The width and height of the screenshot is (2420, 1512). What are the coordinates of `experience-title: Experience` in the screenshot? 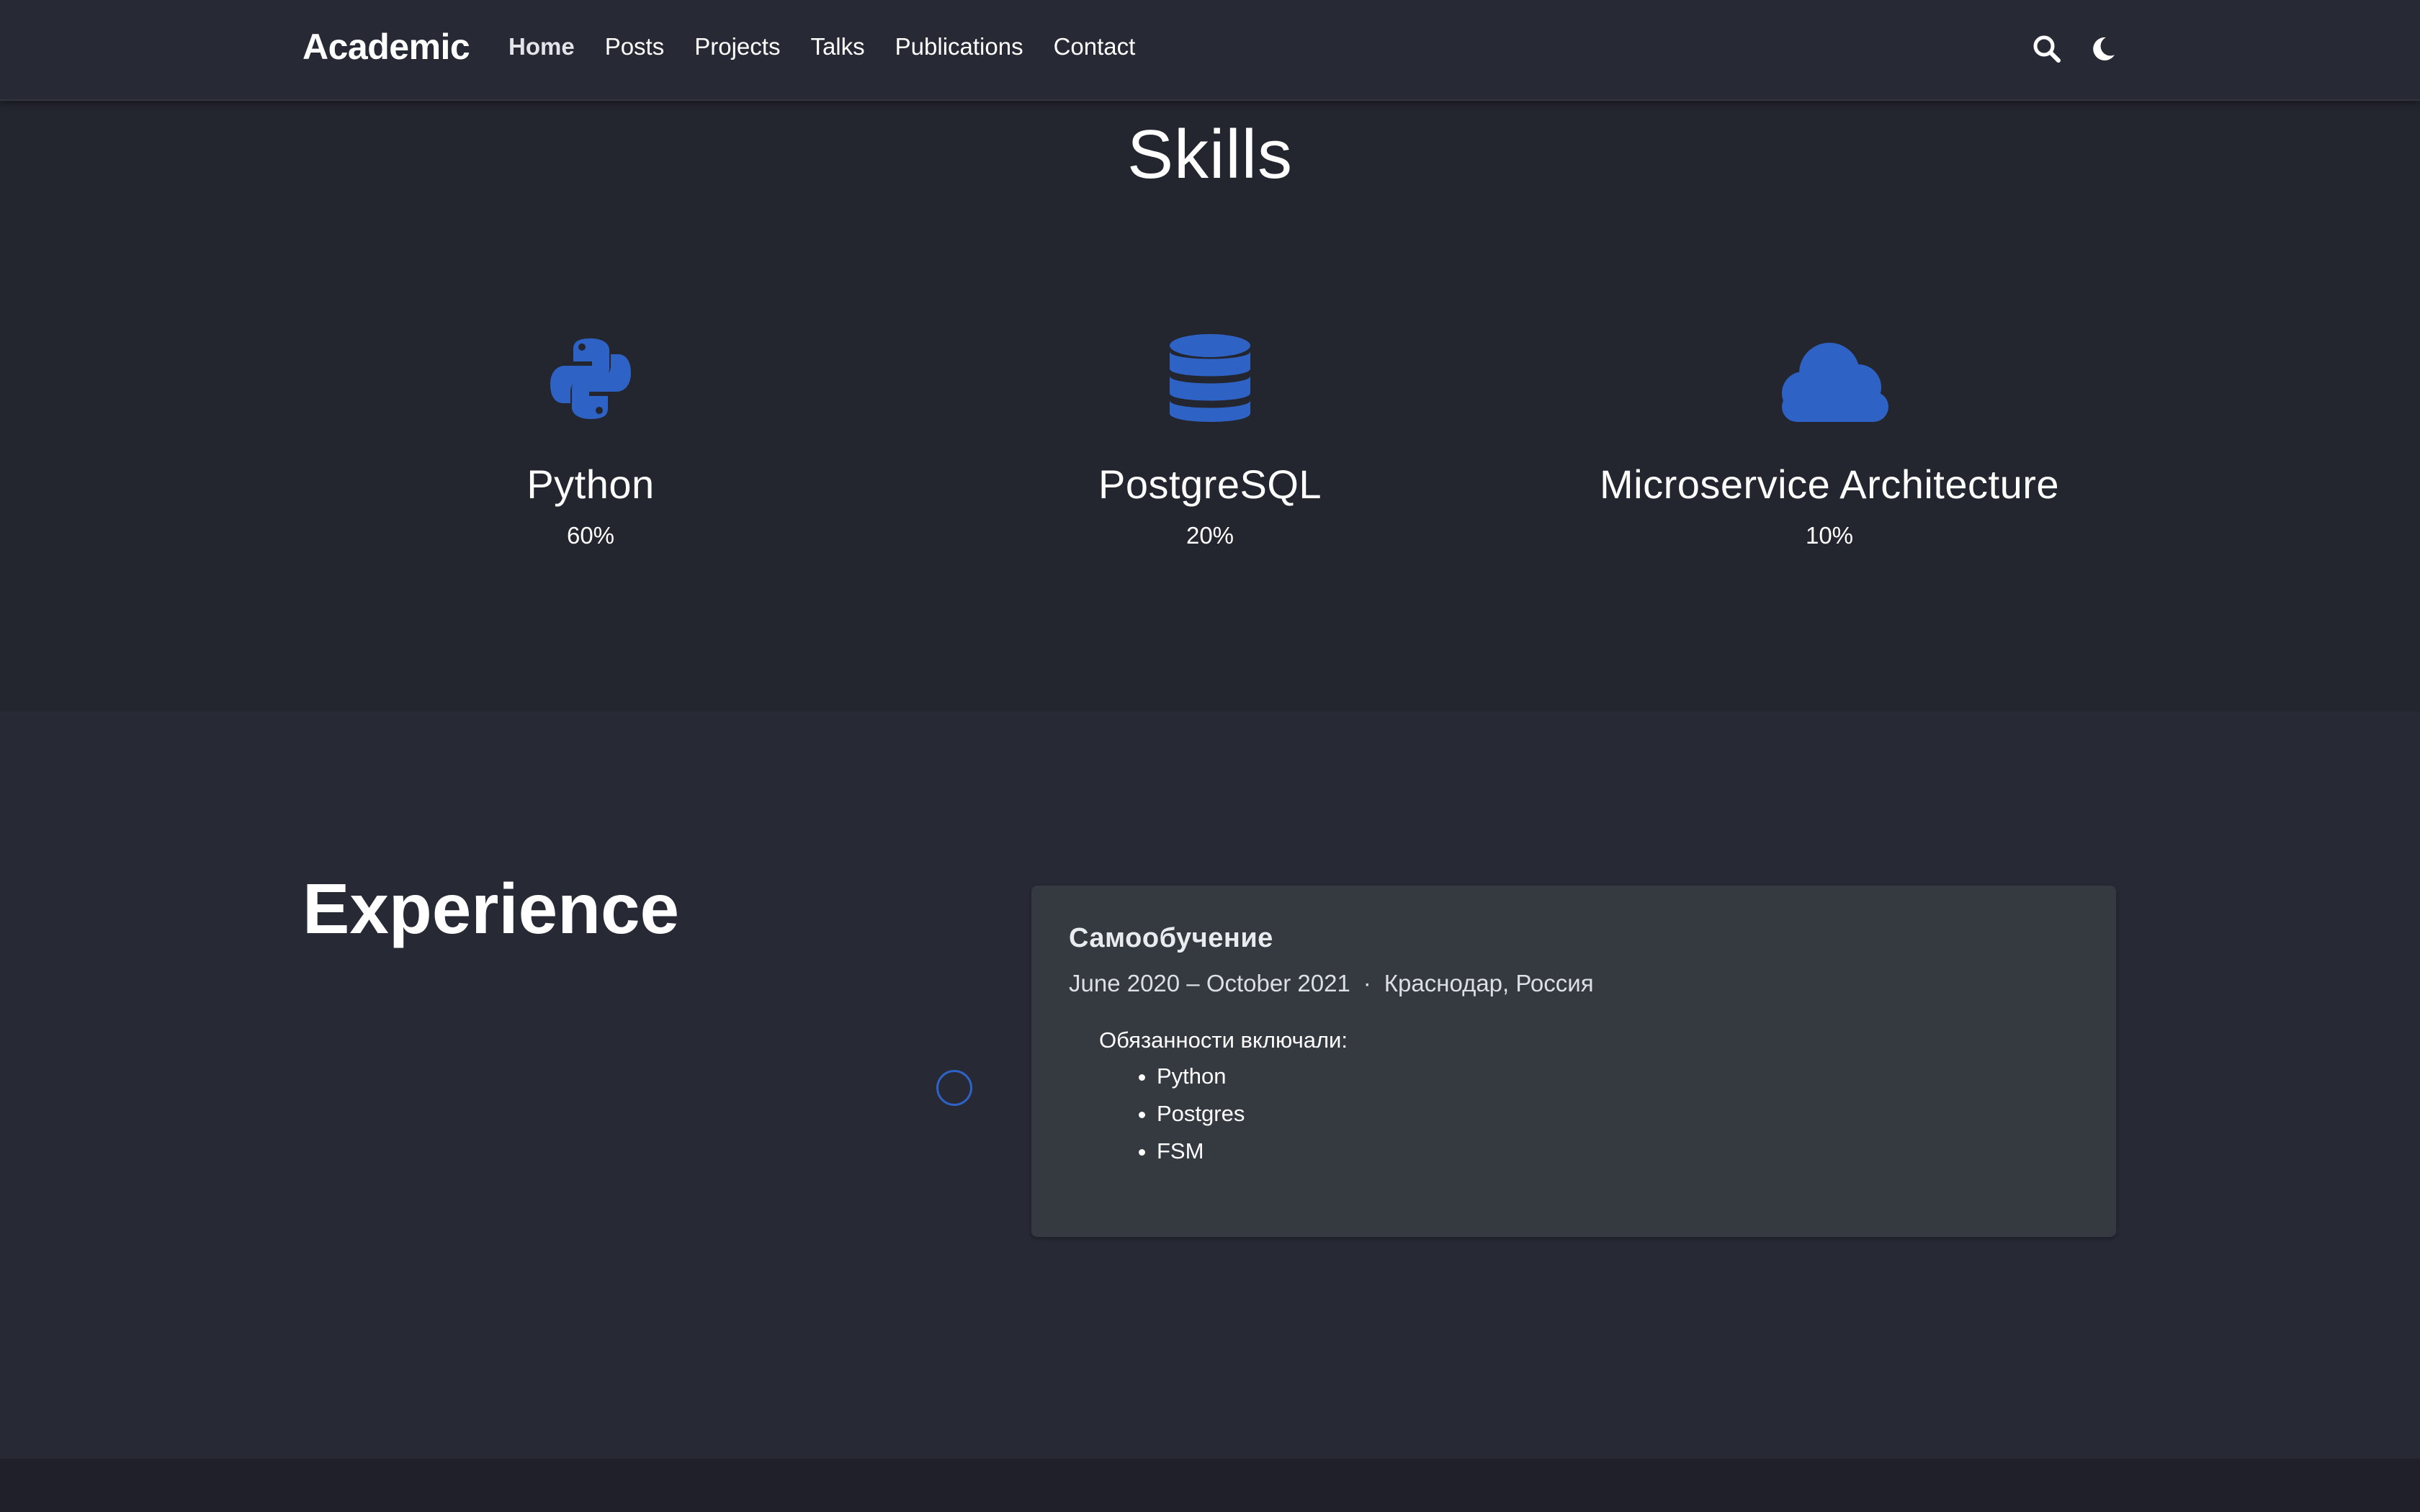 It's located at (490, 908).